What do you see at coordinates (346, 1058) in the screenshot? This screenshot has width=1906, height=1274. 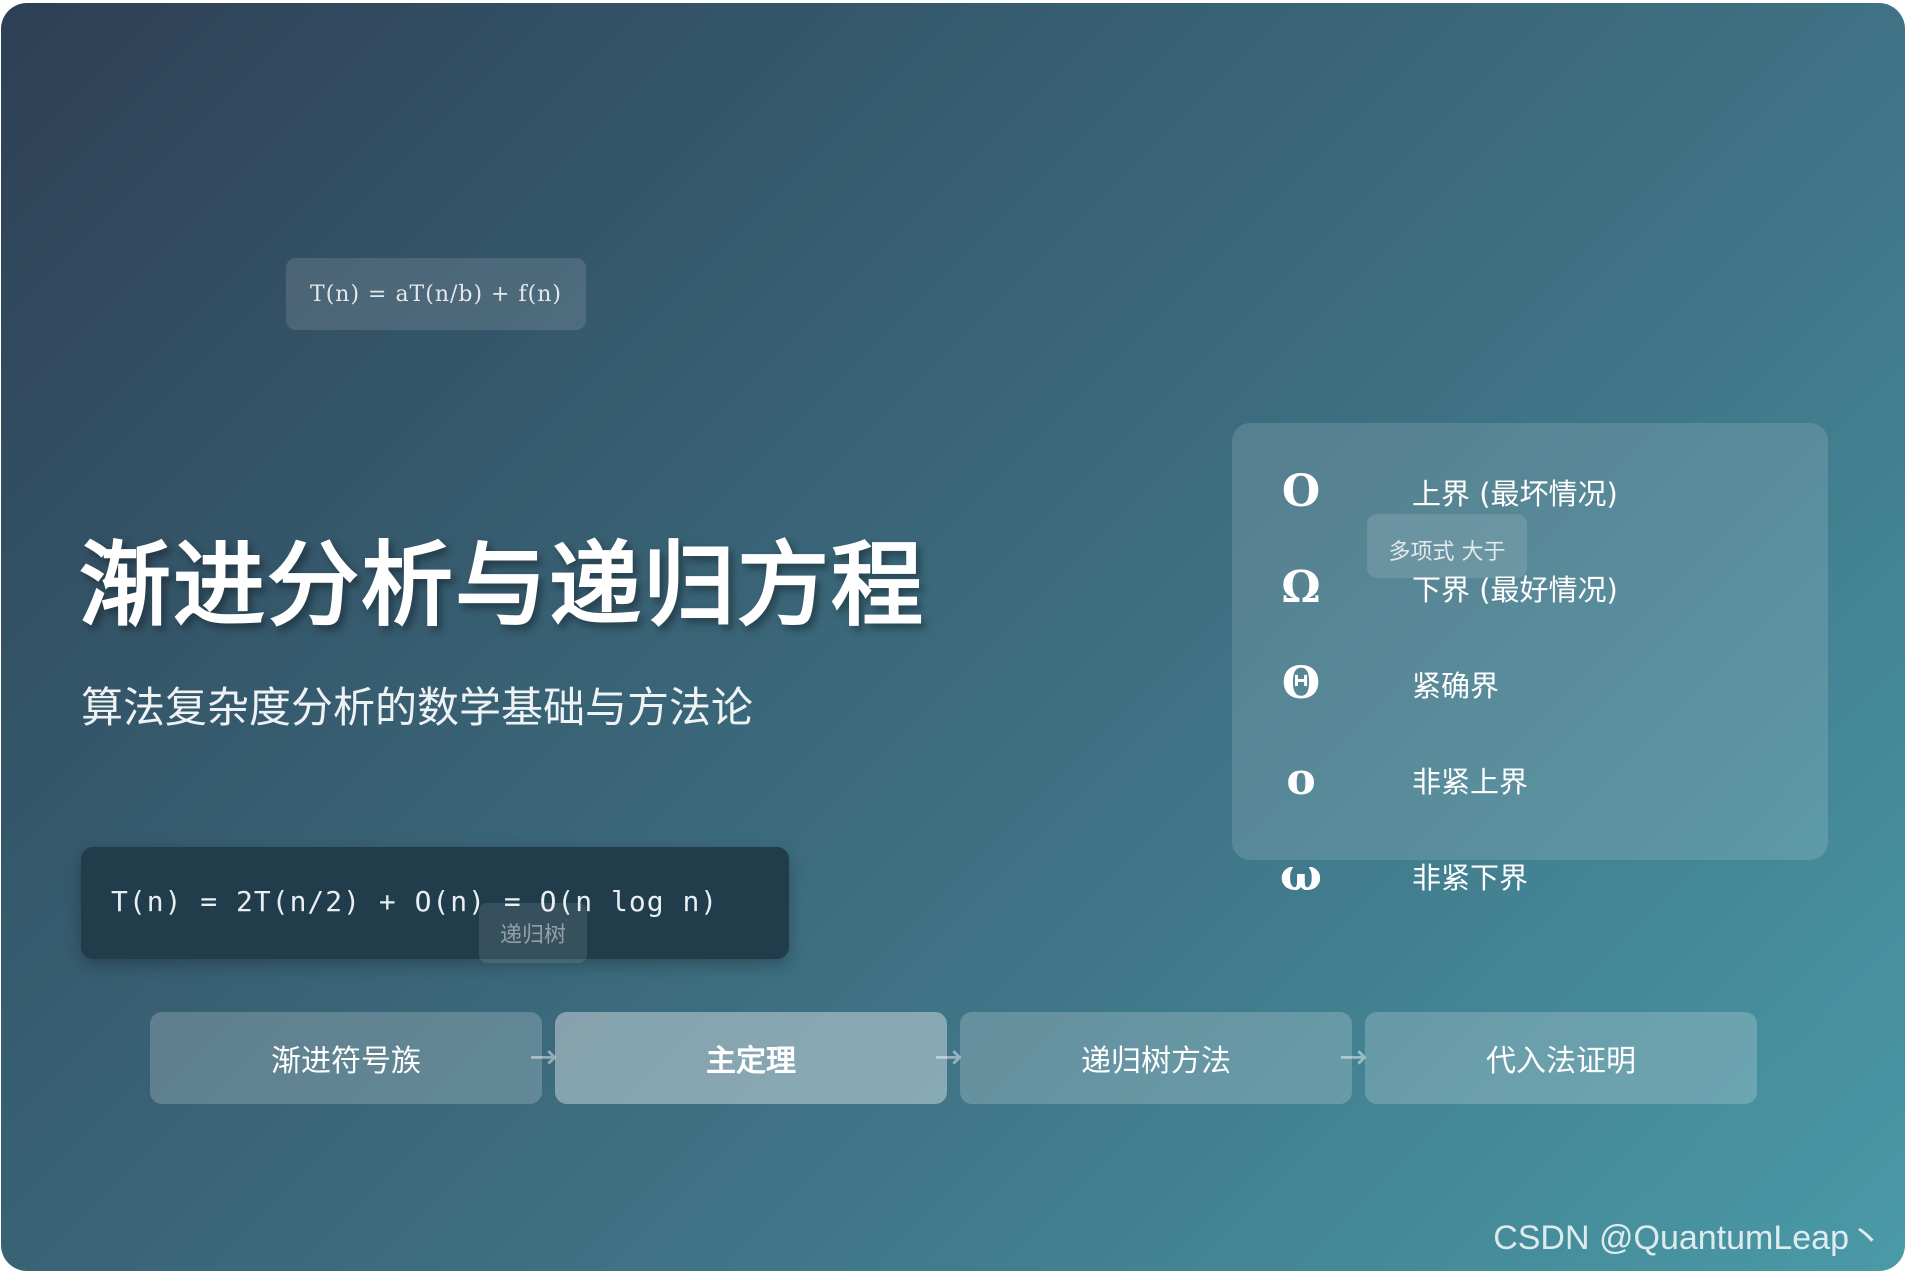 I see `flow-step-asymptotic-notation: 渐进符号族` at bounding box center [346, 1058].